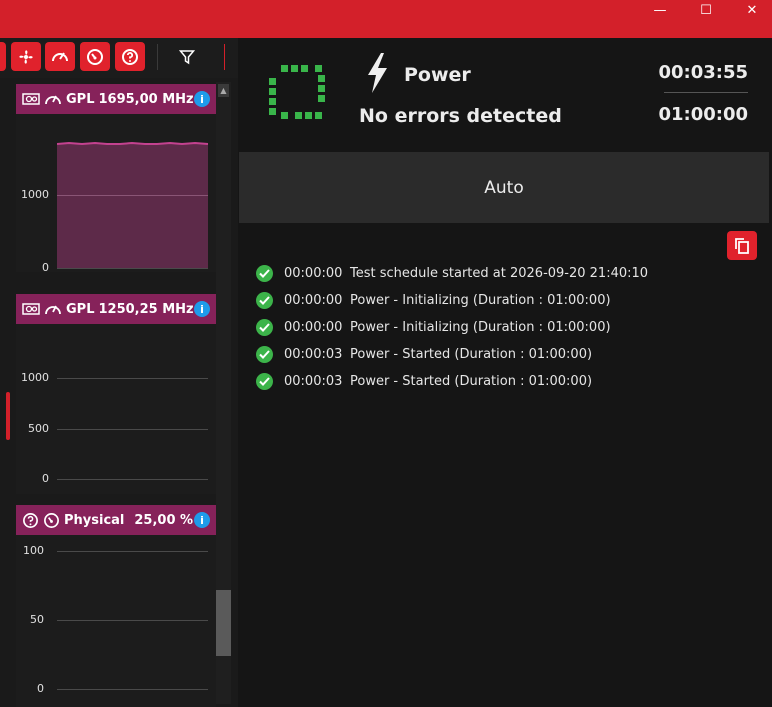 The height and width of the screenshot is (707, 772). What do you see at coordinates (37, 619) in the screenshot?
I see `y-tick-label: 50` at bounding box center [37, 619].